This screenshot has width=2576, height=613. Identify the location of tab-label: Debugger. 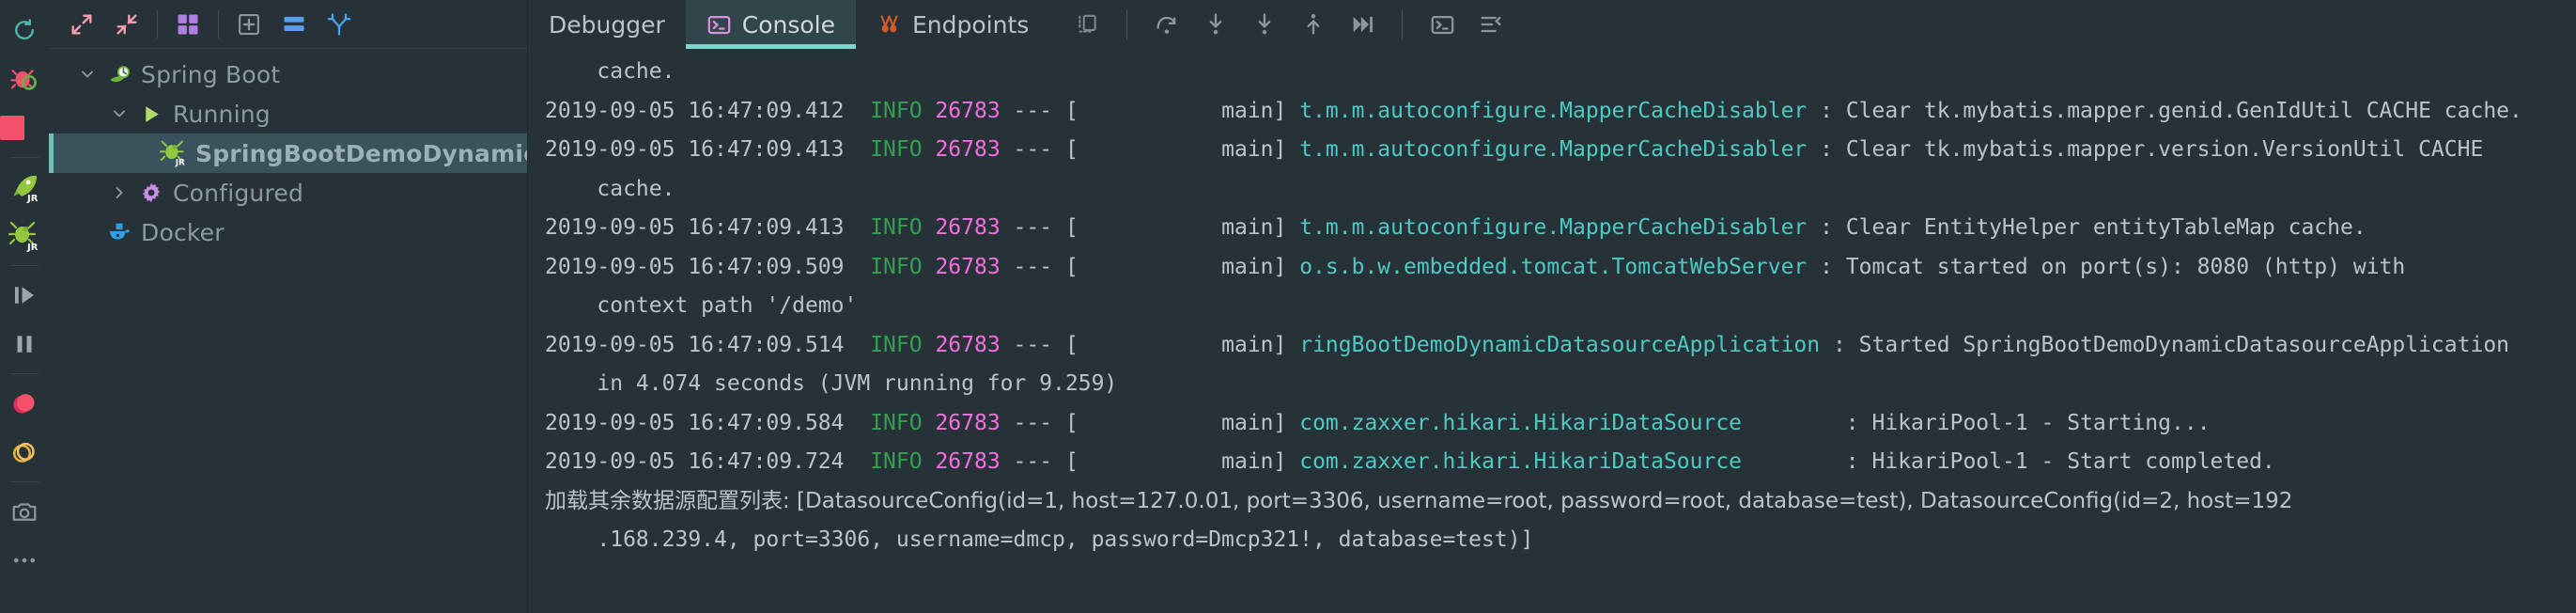
(607, 24).